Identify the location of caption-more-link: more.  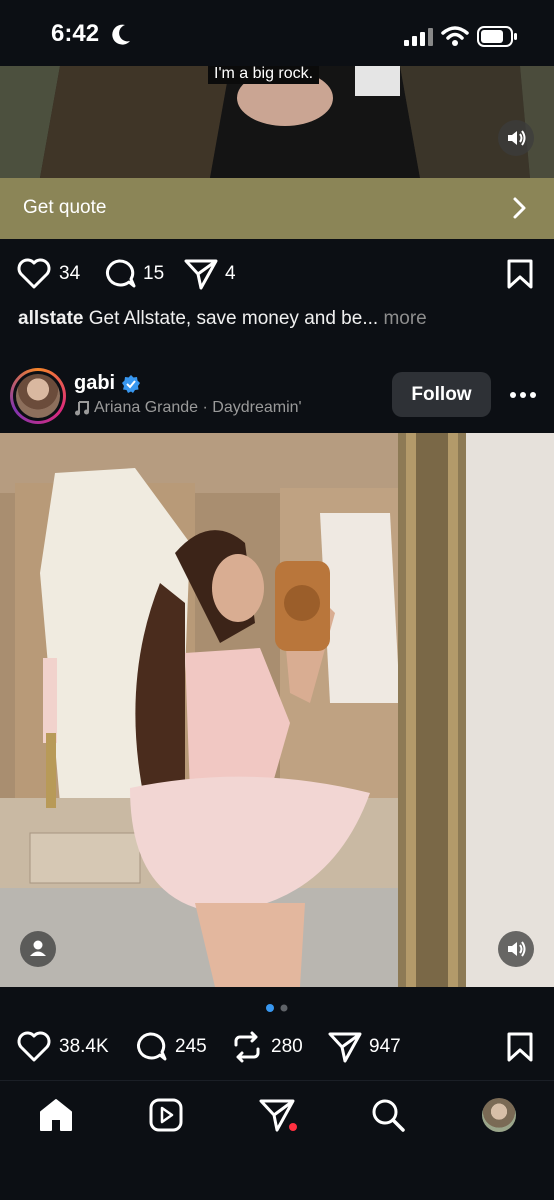
(404, 318).